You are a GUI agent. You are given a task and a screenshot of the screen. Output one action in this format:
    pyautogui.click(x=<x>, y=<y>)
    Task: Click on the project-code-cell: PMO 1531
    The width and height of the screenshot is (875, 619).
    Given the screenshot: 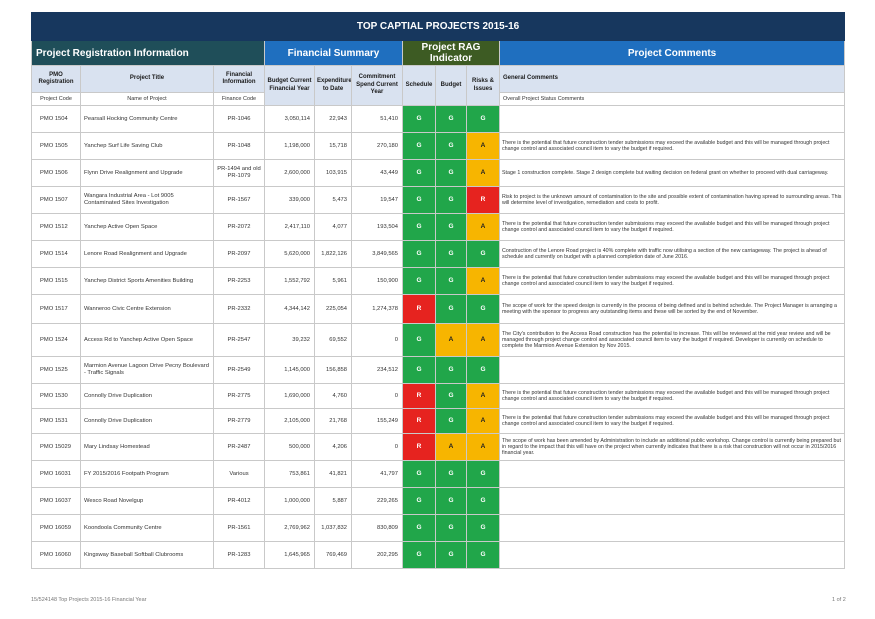 What is the action you would take?
    pyautogui.click(x=56, y=421)
    